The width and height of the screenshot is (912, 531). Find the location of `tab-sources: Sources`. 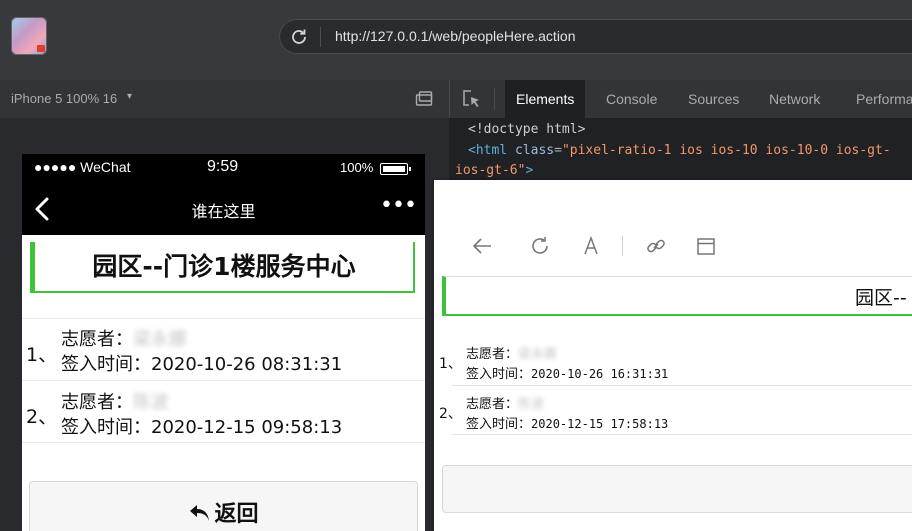

tab-sources: Sources is located at coordinates (713, 99).